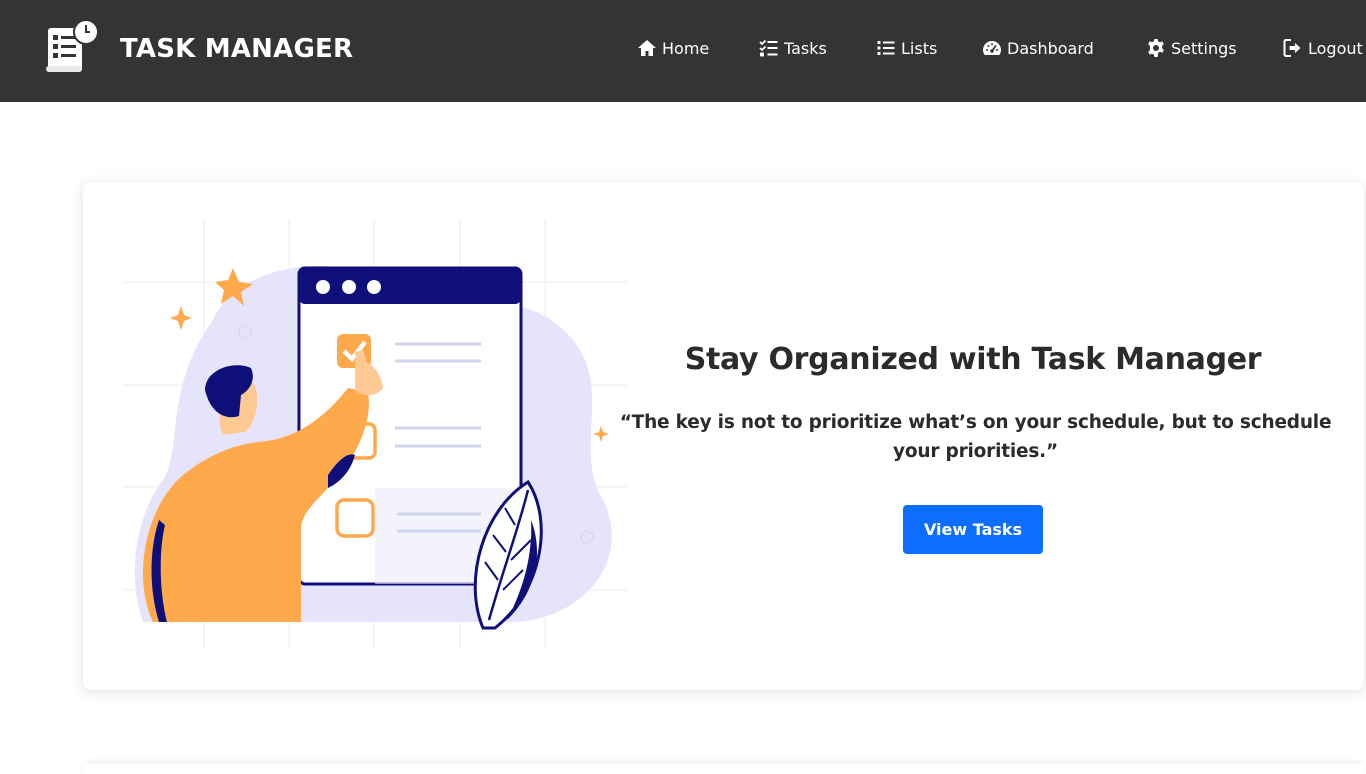 This screenshot has width=1366, height=774. What do you see at coordinates (1335, 48) in the screenshot?
I see `nav-logout-label: Logout` at bounding box center [1335, 48].